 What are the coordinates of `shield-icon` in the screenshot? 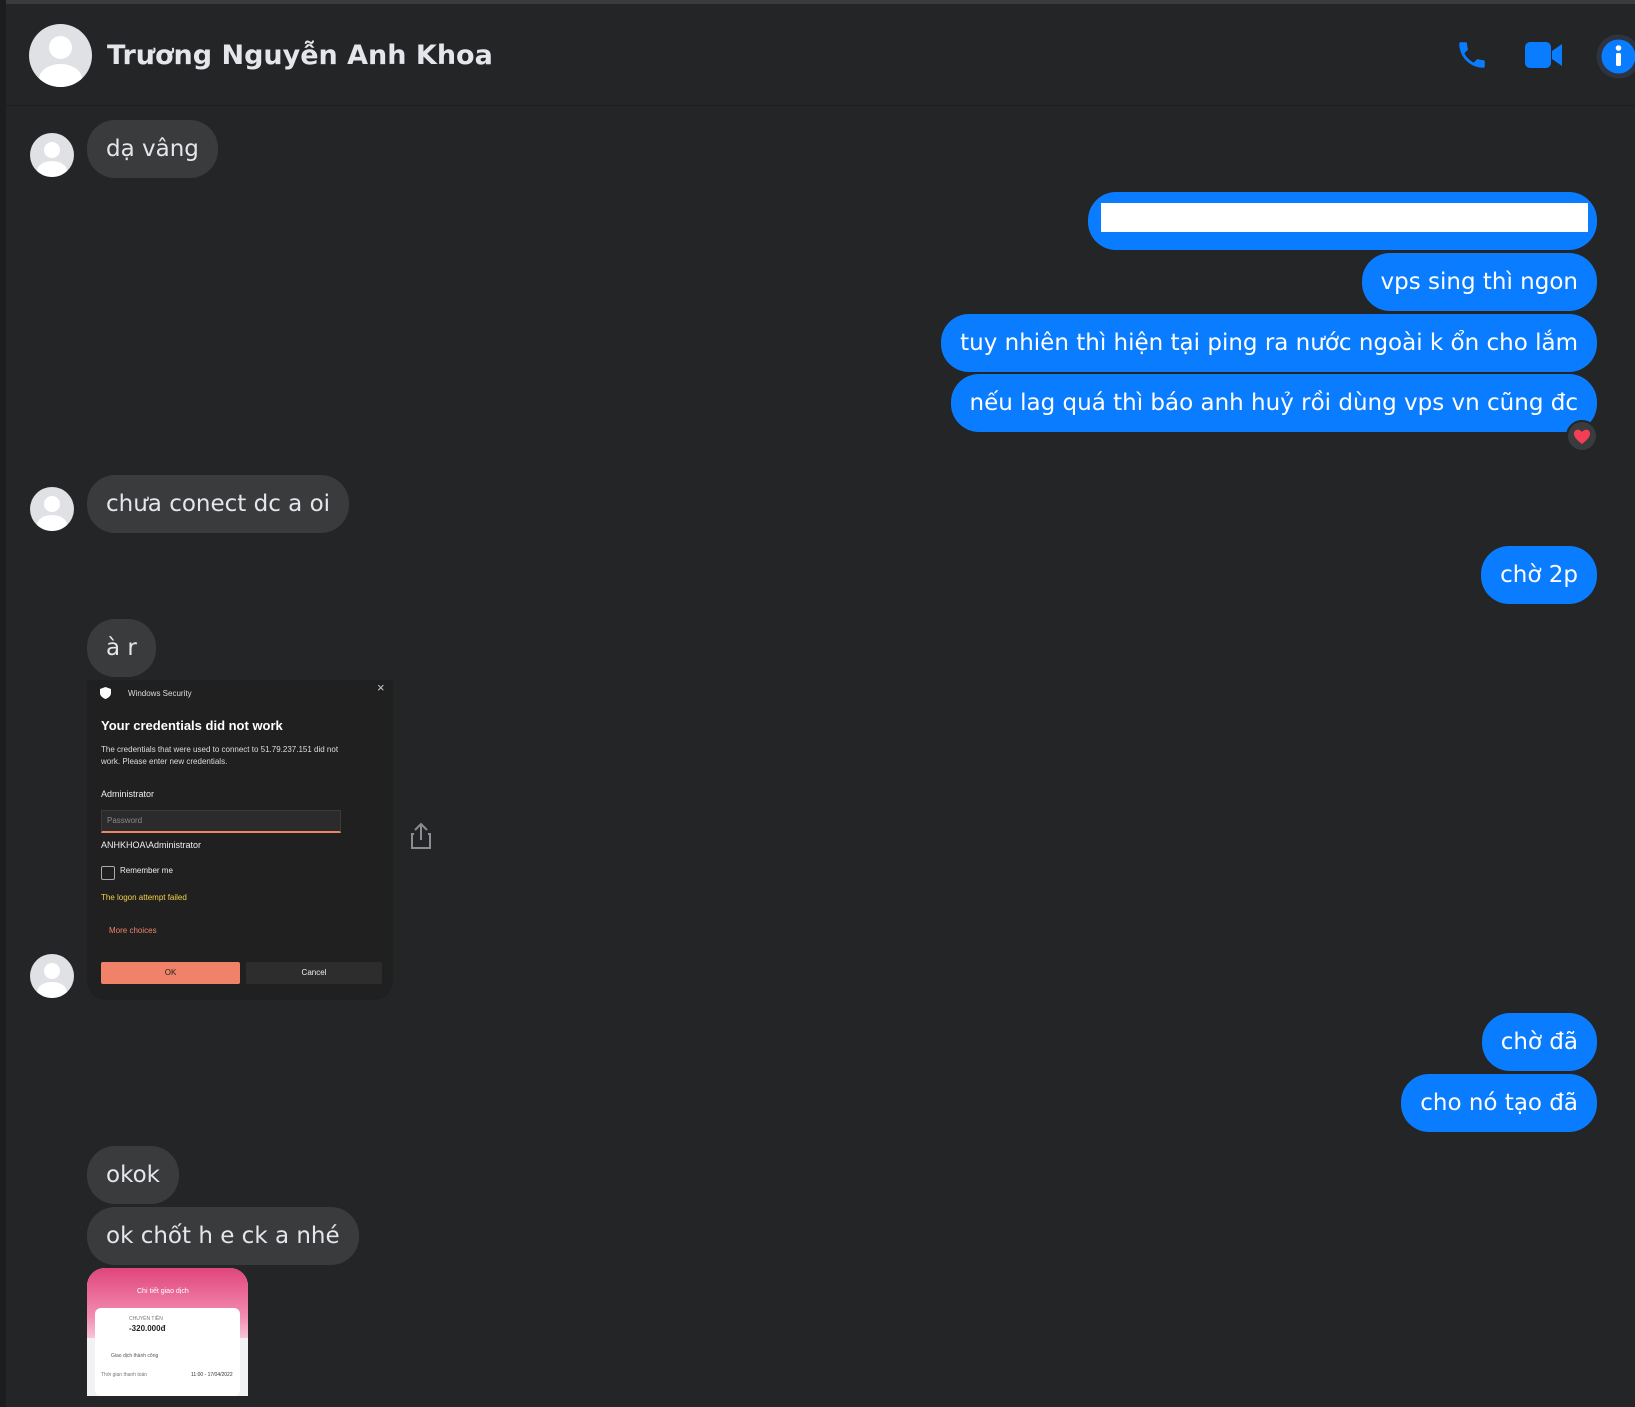 It's located at (105, 693).